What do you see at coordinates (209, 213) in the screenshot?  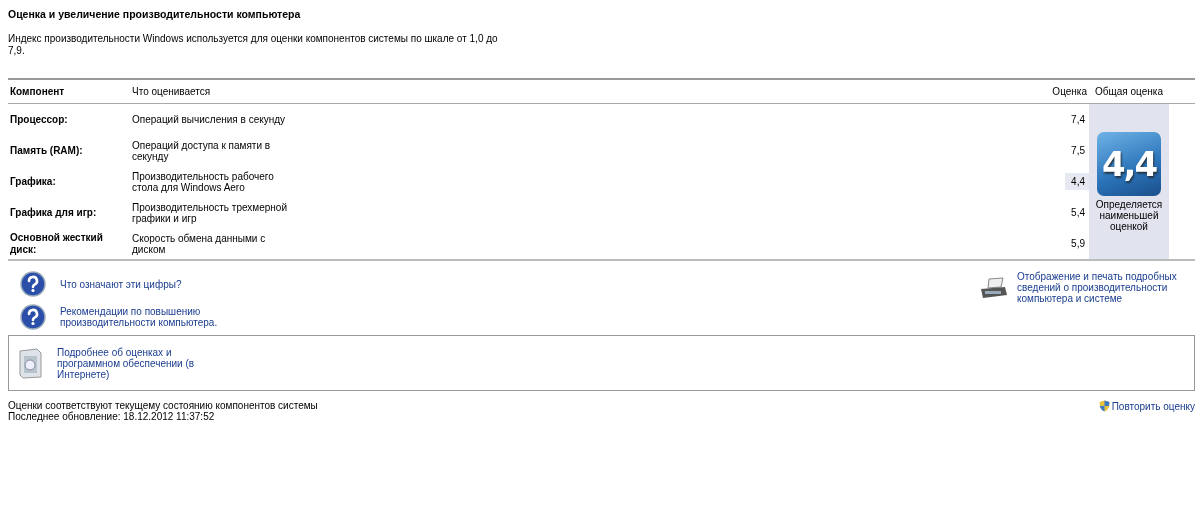 I see `component-description: Производительность трехмерной графики и игр` at bounding box center [209, 213].